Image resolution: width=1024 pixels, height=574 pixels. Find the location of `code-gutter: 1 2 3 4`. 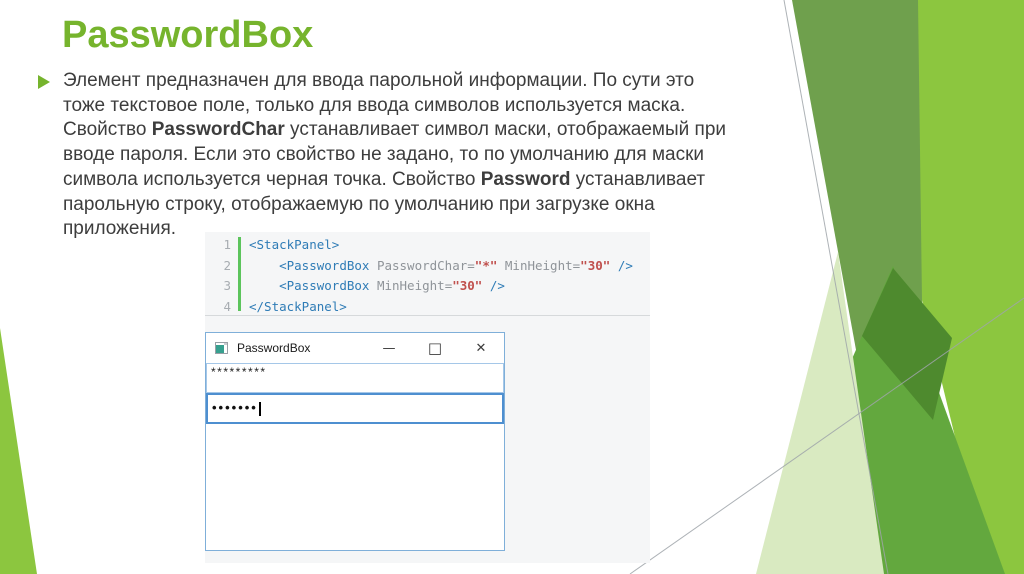

code-gutter: 1 2 3 4 is located at coordinates (218, 276).